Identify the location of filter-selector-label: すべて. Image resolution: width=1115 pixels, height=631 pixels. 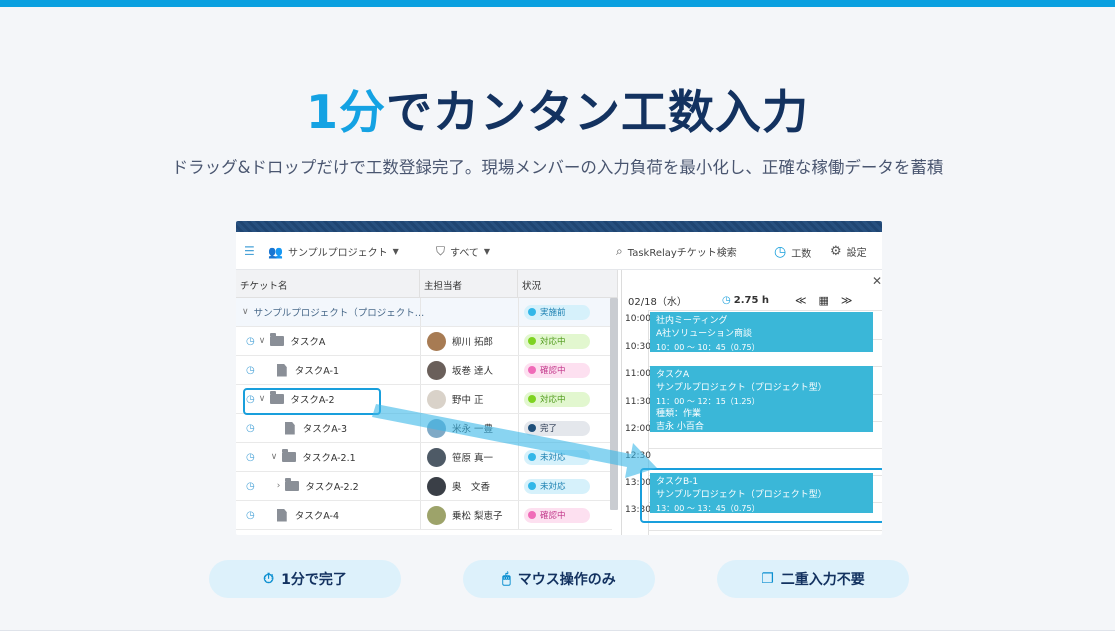
(464, 253).